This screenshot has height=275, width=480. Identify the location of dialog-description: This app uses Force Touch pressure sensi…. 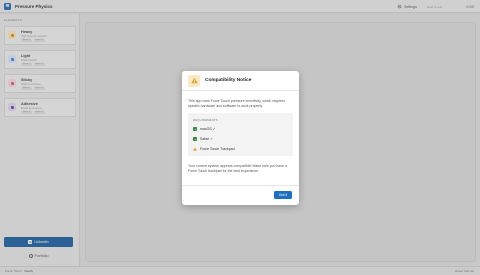
(236, 103).